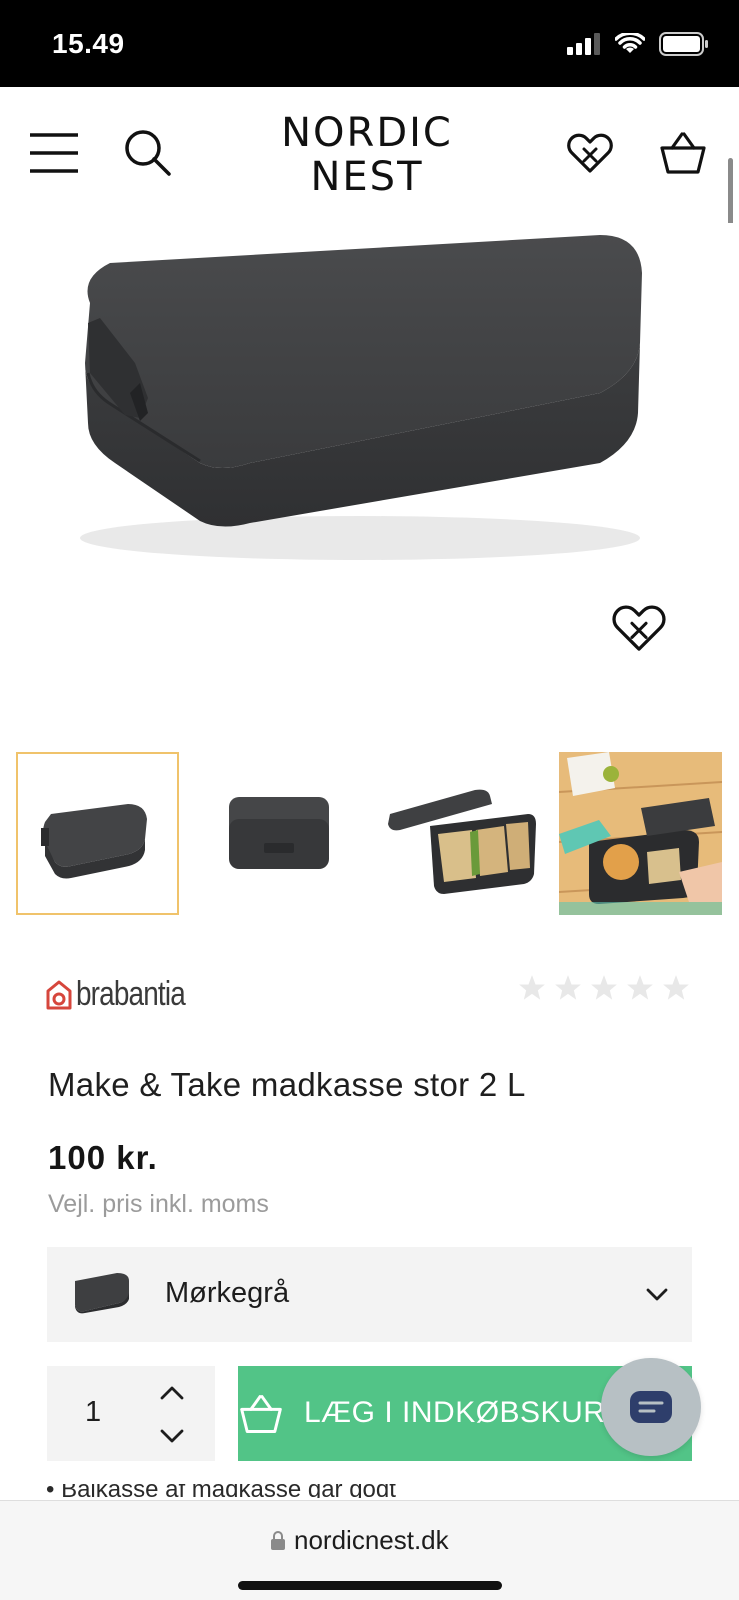 The width and height of the screenshot is (739, 1600). Describe the element at coordinates (583, 44) in the screenshot. I see `signal-icon` at that location.